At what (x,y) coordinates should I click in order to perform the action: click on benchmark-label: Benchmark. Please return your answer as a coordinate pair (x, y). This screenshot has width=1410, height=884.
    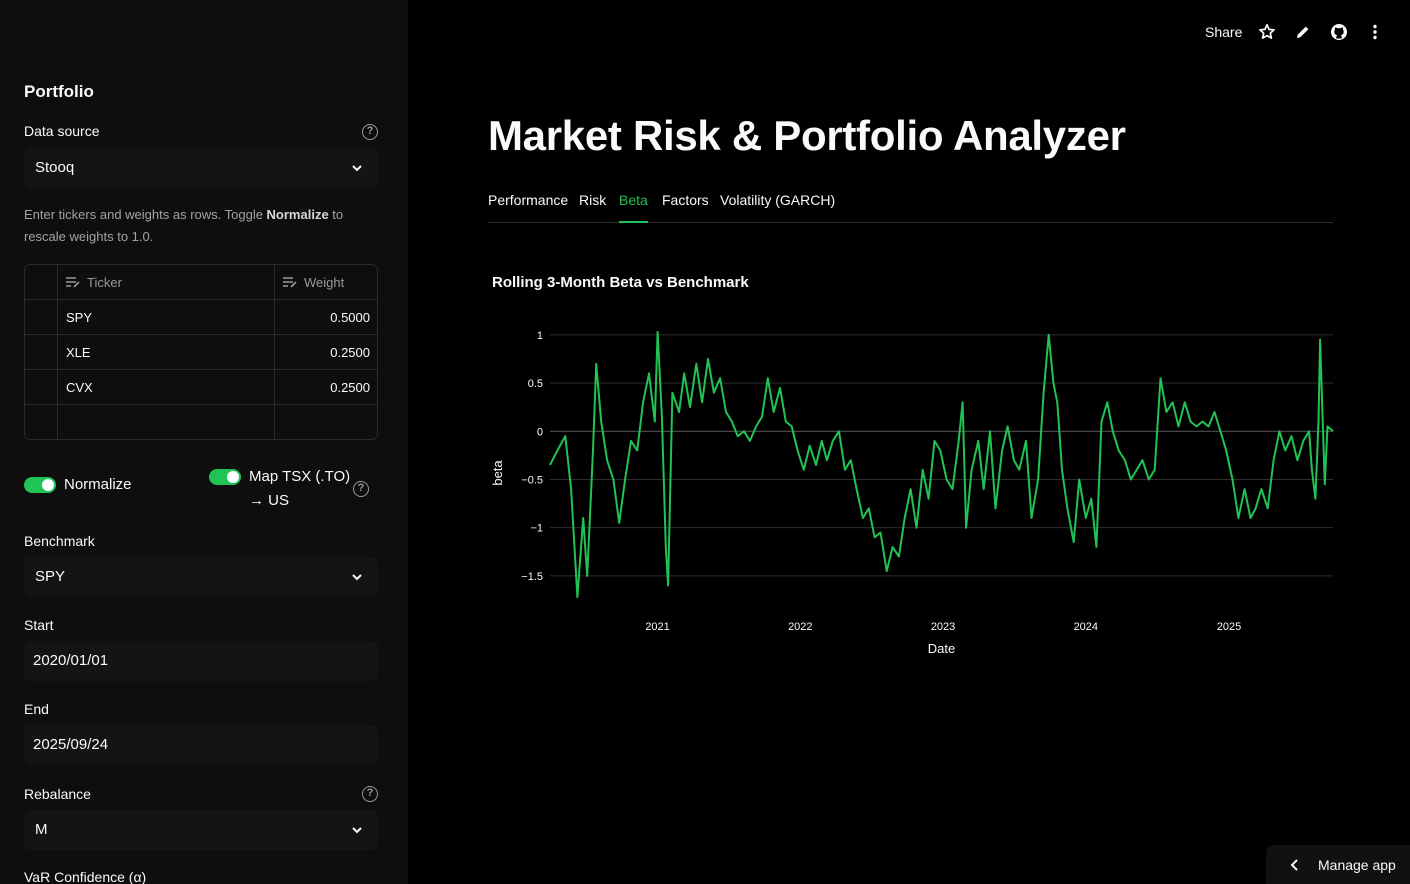
    Looking at the image, I should click on (59, 541).